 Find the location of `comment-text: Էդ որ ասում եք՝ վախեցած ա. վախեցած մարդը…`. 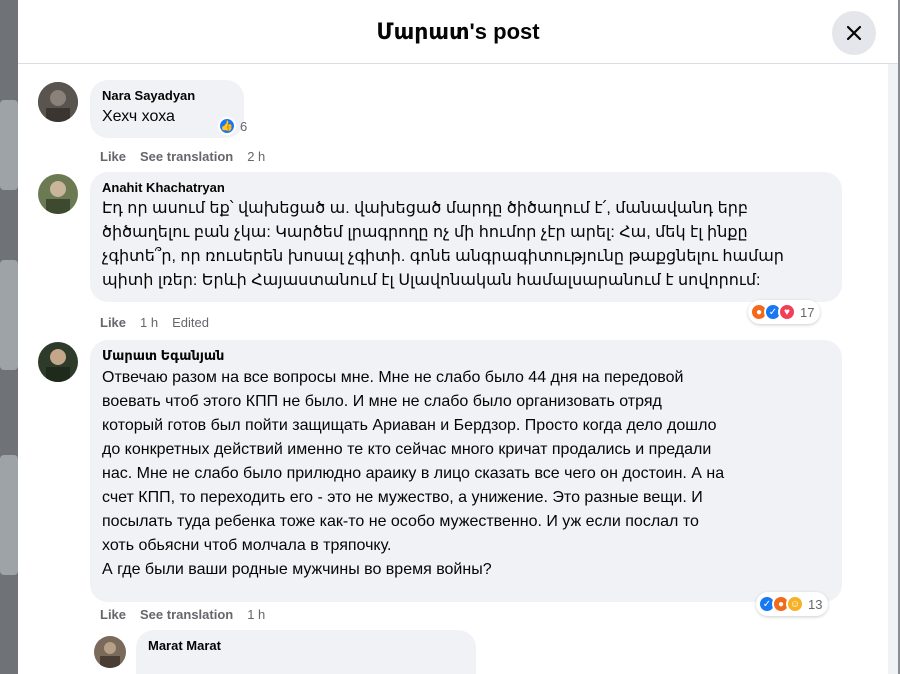

comment-text: Էդ որ ասում եք՝ վախեցած ա. վախեցած մարդը… is located at coordinates (443, 244).